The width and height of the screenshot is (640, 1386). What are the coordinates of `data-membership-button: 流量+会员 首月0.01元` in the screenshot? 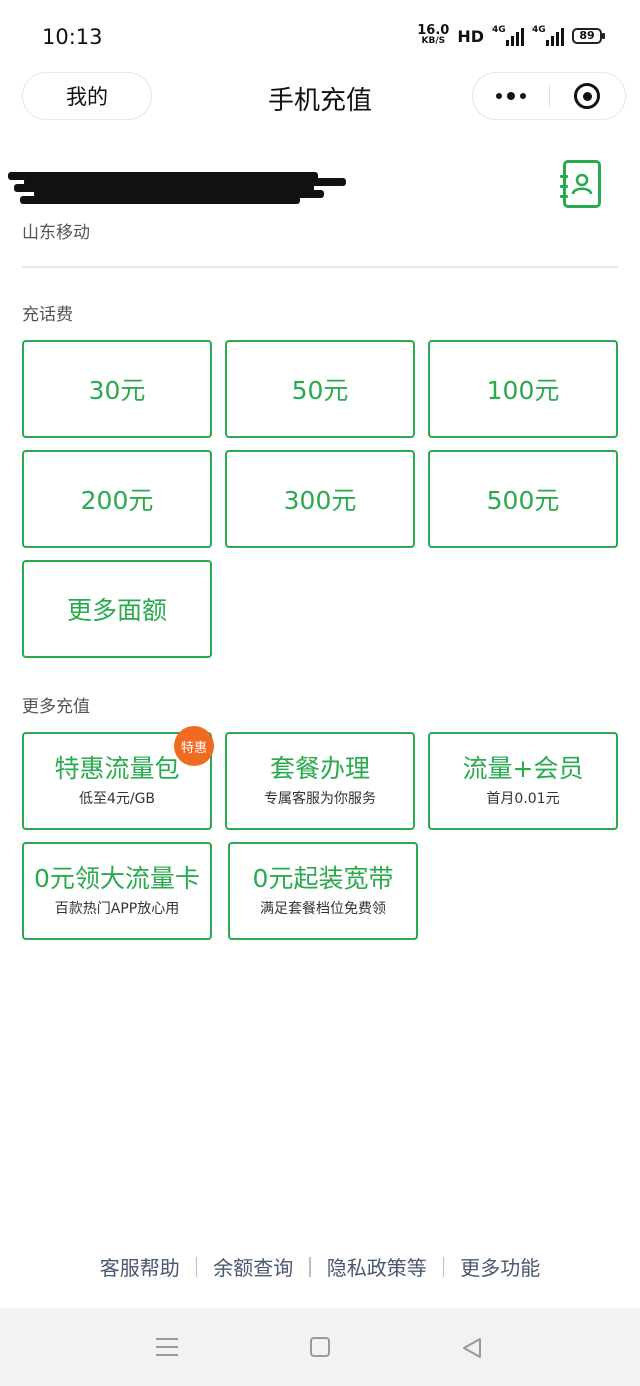 It's located at (523, 781).